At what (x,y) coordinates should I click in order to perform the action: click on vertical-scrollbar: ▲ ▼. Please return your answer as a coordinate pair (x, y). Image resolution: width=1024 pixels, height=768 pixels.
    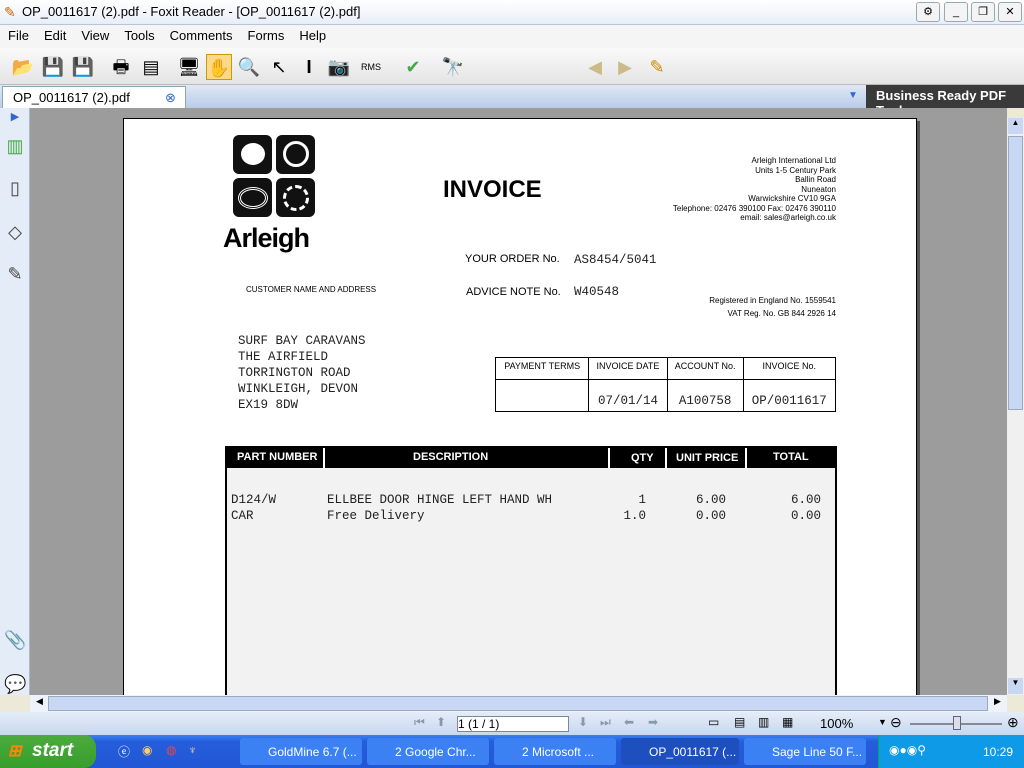
    Looking at the image, I should click on (1015, 406).